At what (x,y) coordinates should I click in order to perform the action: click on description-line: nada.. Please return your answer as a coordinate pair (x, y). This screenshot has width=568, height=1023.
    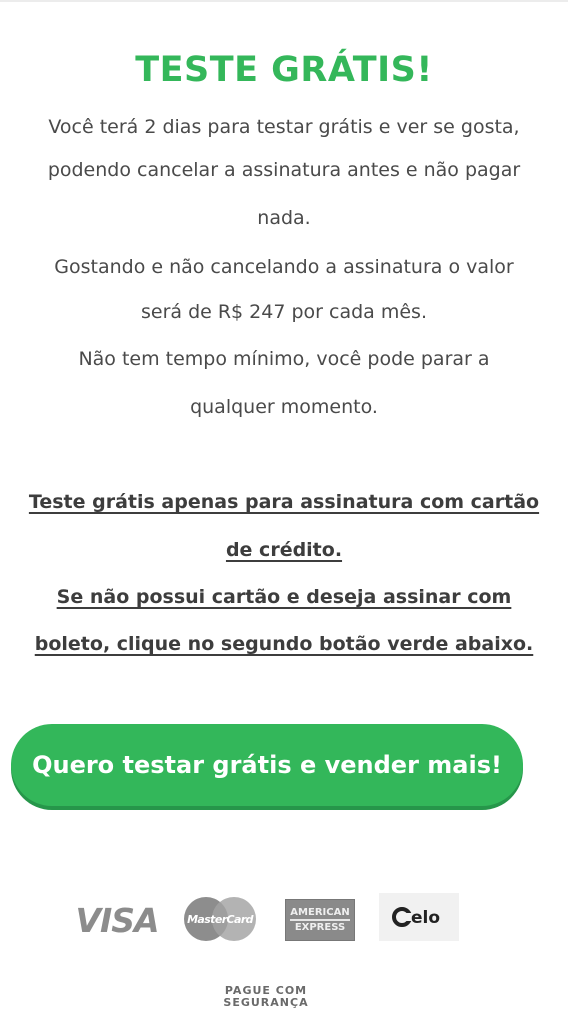
    Looking at the image, I should click on (284, 218).